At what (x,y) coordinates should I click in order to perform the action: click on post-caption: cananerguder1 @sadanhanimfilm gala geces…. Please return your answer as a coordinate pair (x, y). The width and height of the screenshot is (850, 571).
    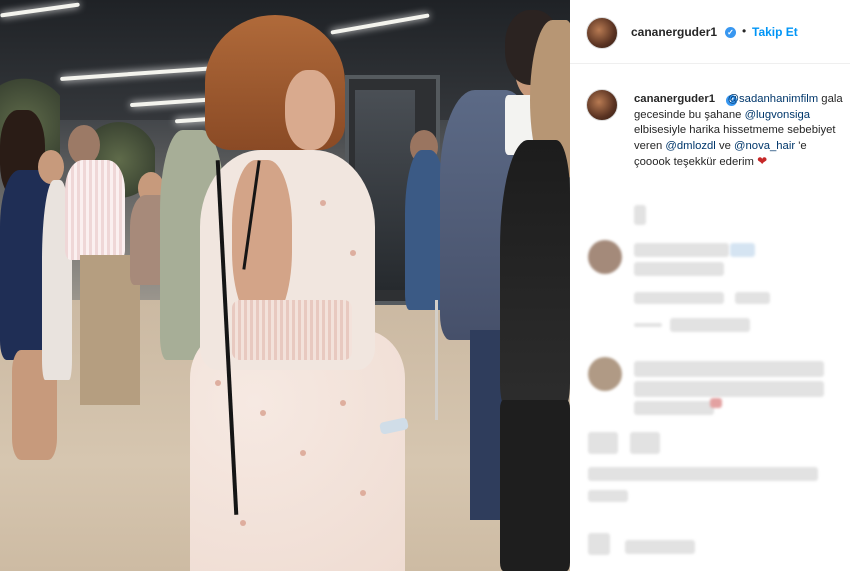
    Looking at the image, I should click on (740, 131).